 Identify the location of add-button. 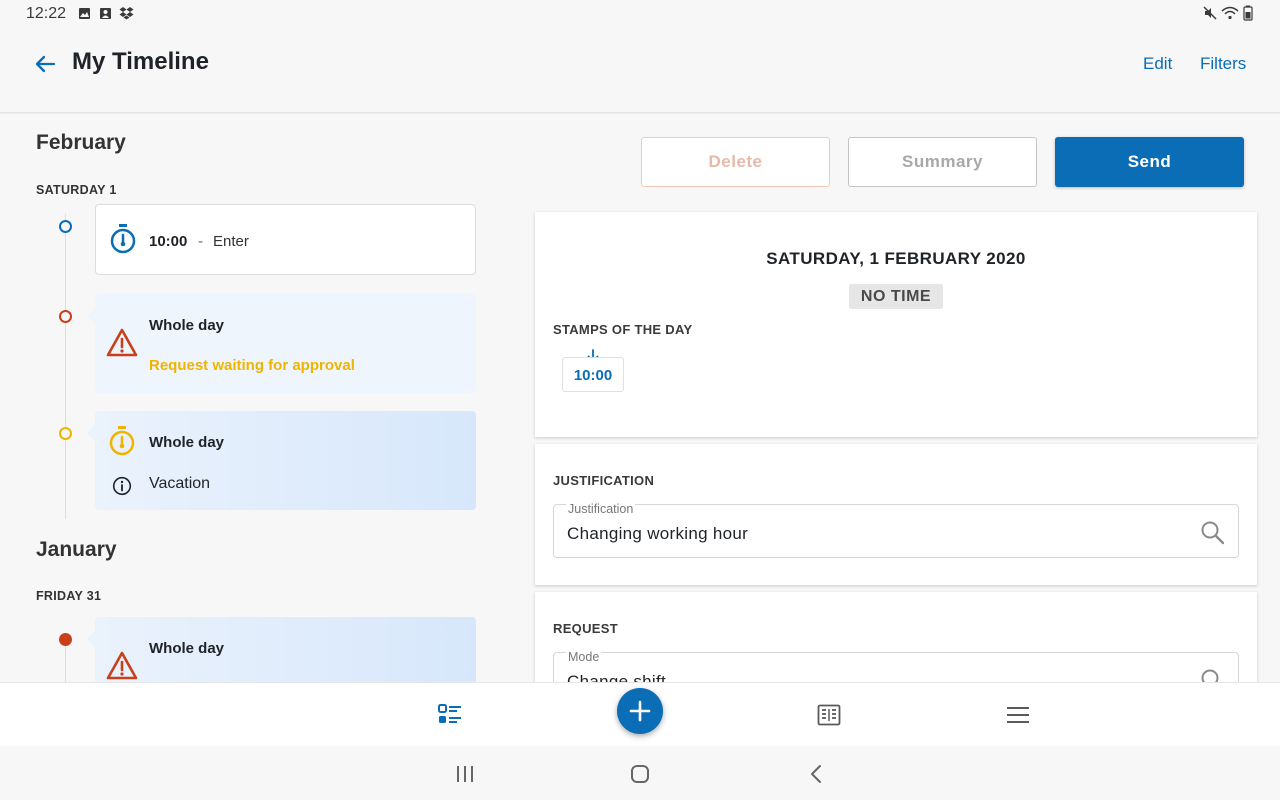
(640, 711).